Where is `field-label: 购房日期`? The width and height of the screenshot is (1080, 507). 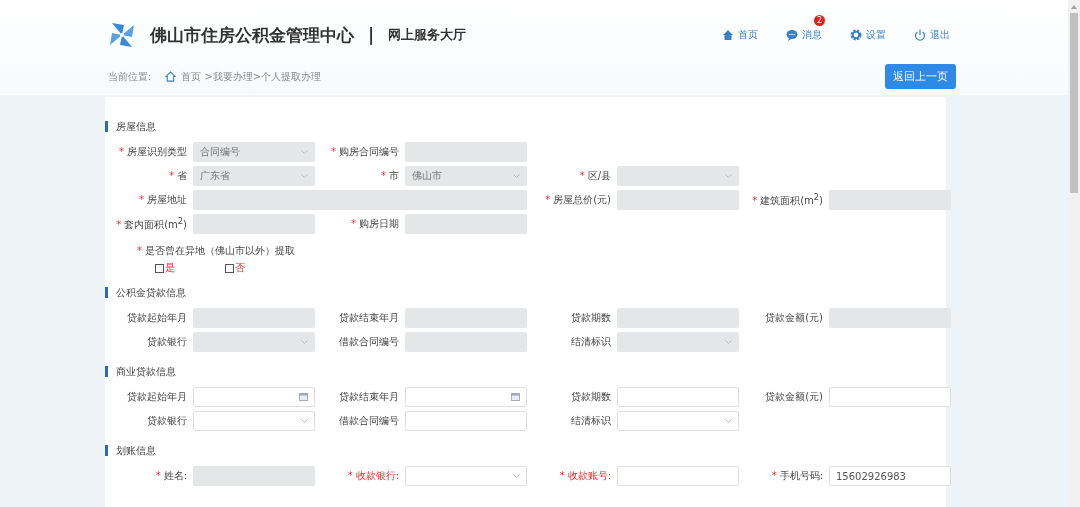
field-label: 购房日期 is located at coordinates (379, 223).